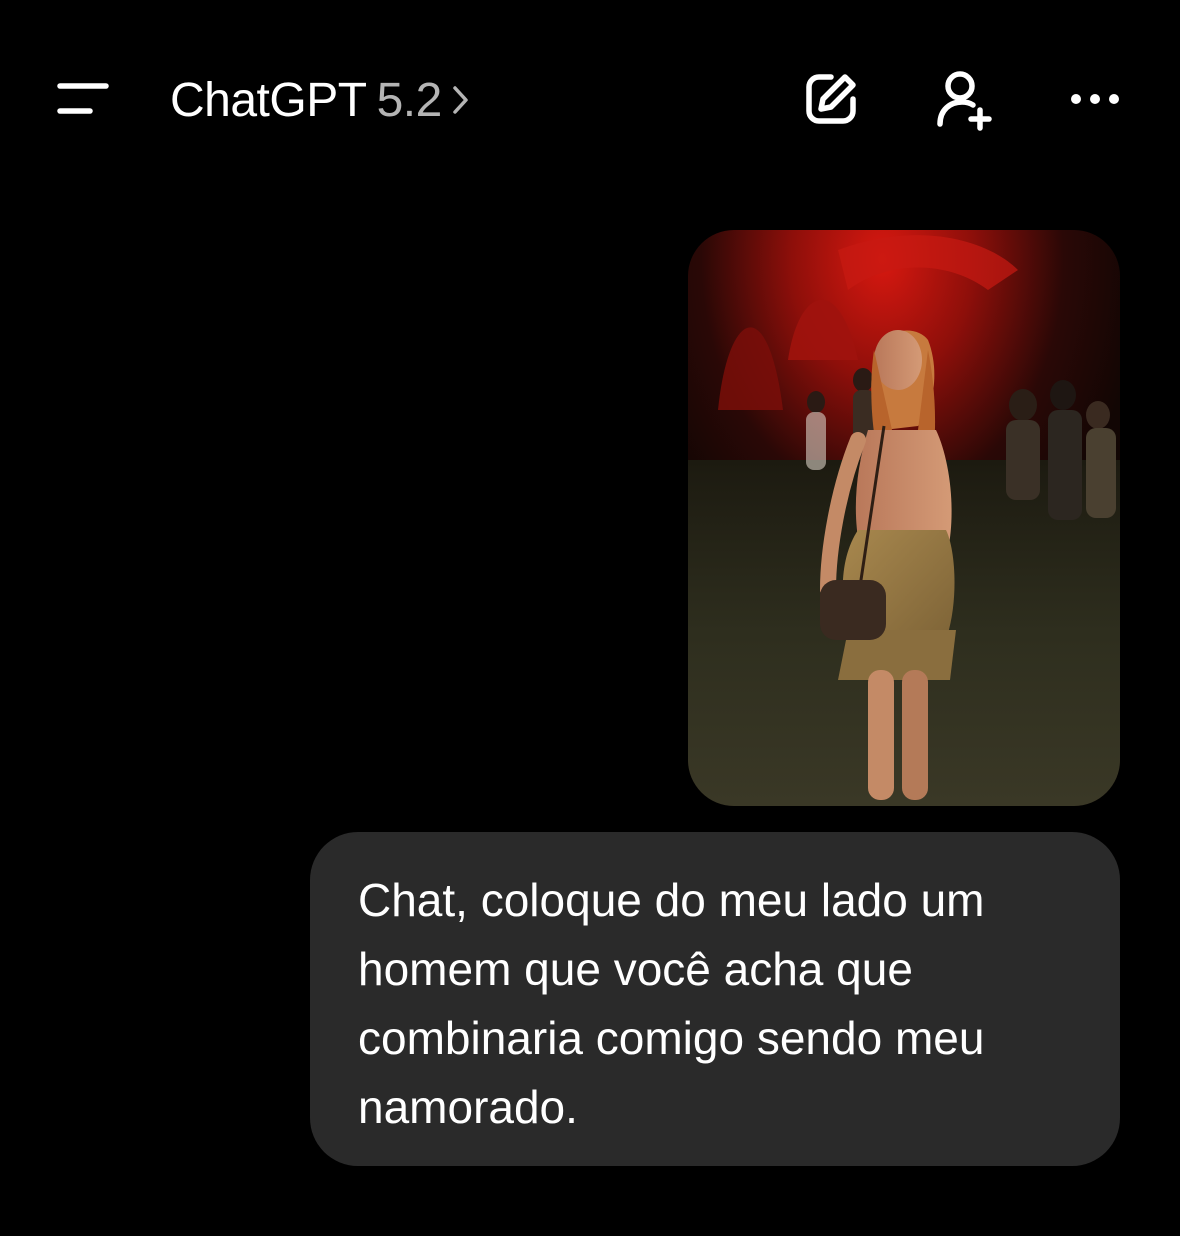 The height and width of the screenshot is (1236, 1180). I want to click on app-name: ChatGPT, so click(268, 100).